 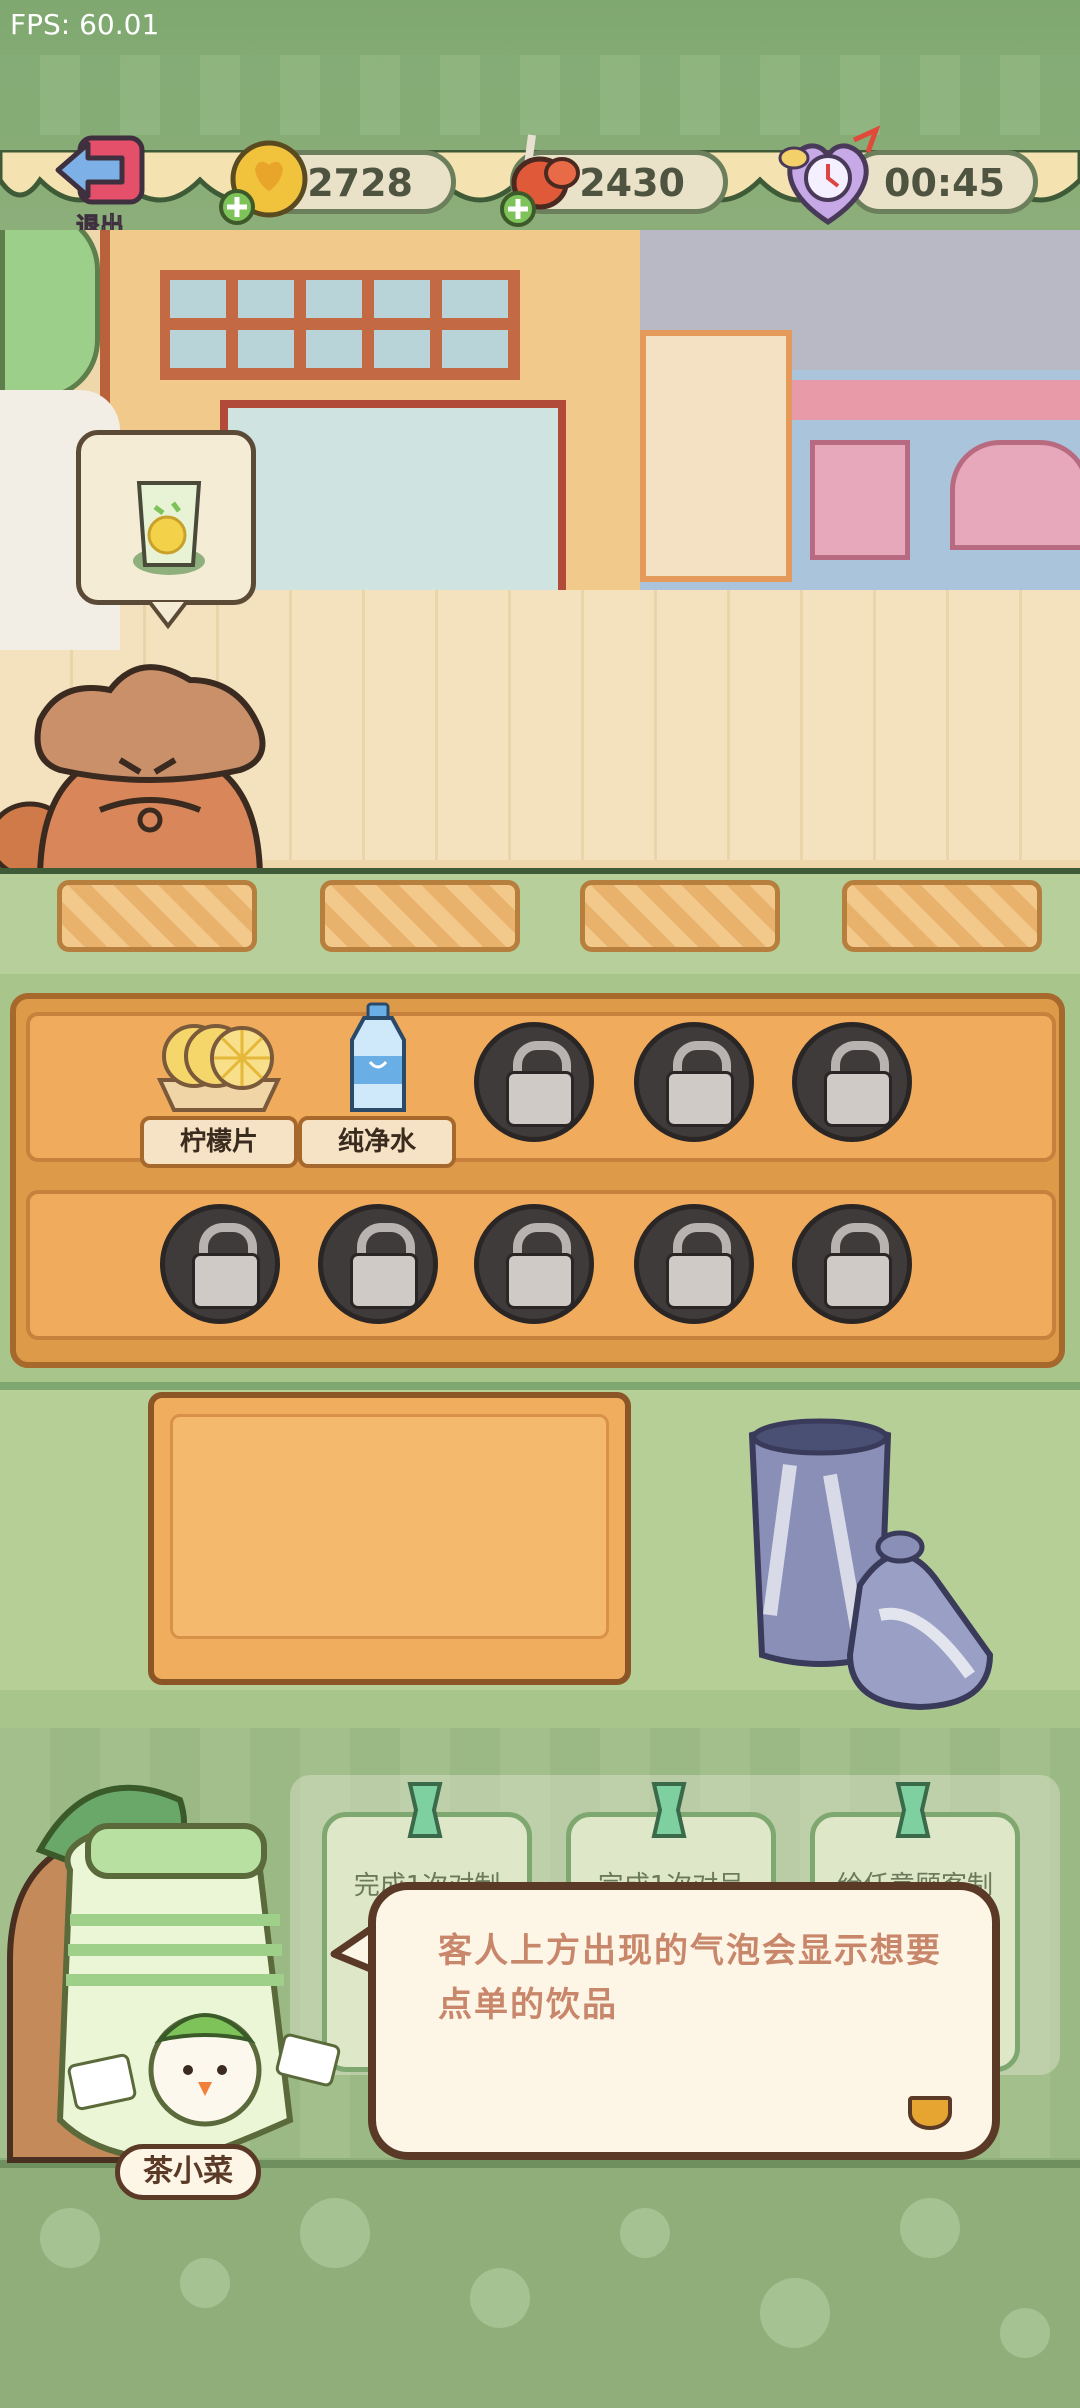 I want to click on dialog-box: 客人上方出现的气泡会显示想要点单的饮品, so click(x=684, y=2021).